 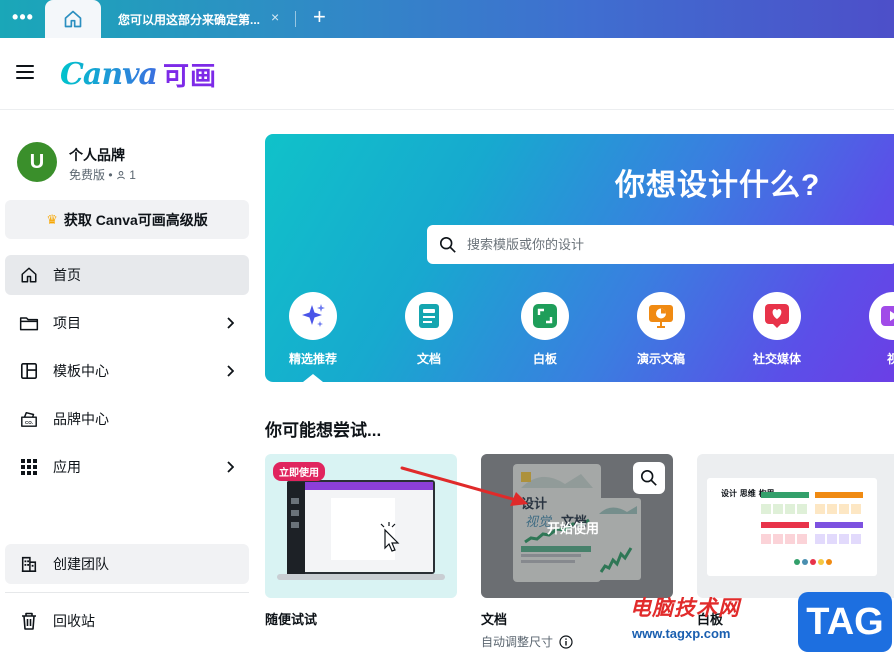 I want to click on try-now-badge: 立即使用, so click(x=299, y=471).